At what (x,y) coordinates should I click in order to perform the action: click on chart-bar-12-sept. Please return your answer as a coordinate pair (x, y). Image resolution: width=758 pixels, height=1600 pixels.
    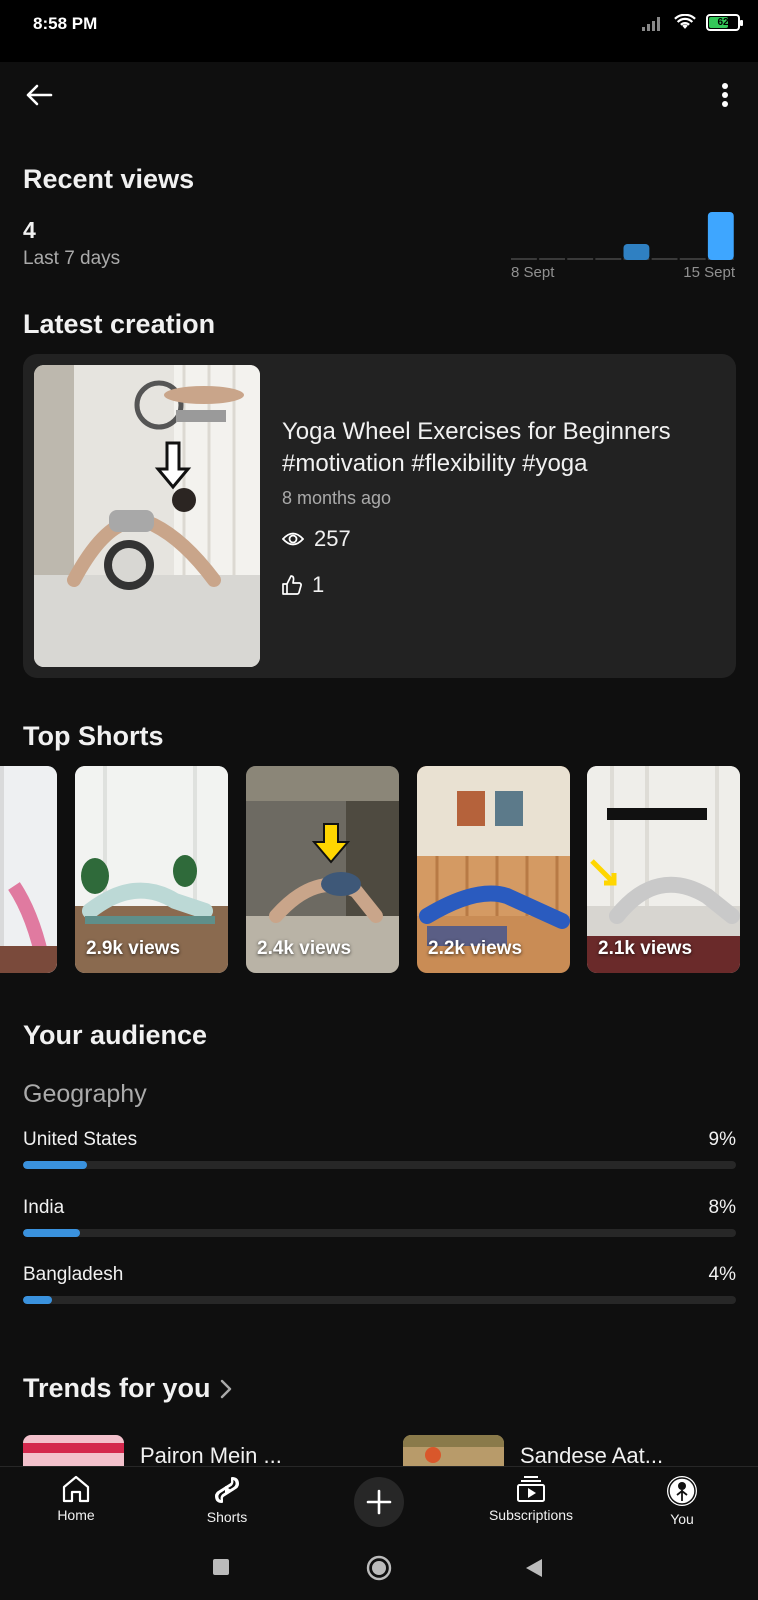
    Looking at the image, I should click on (636, 252).